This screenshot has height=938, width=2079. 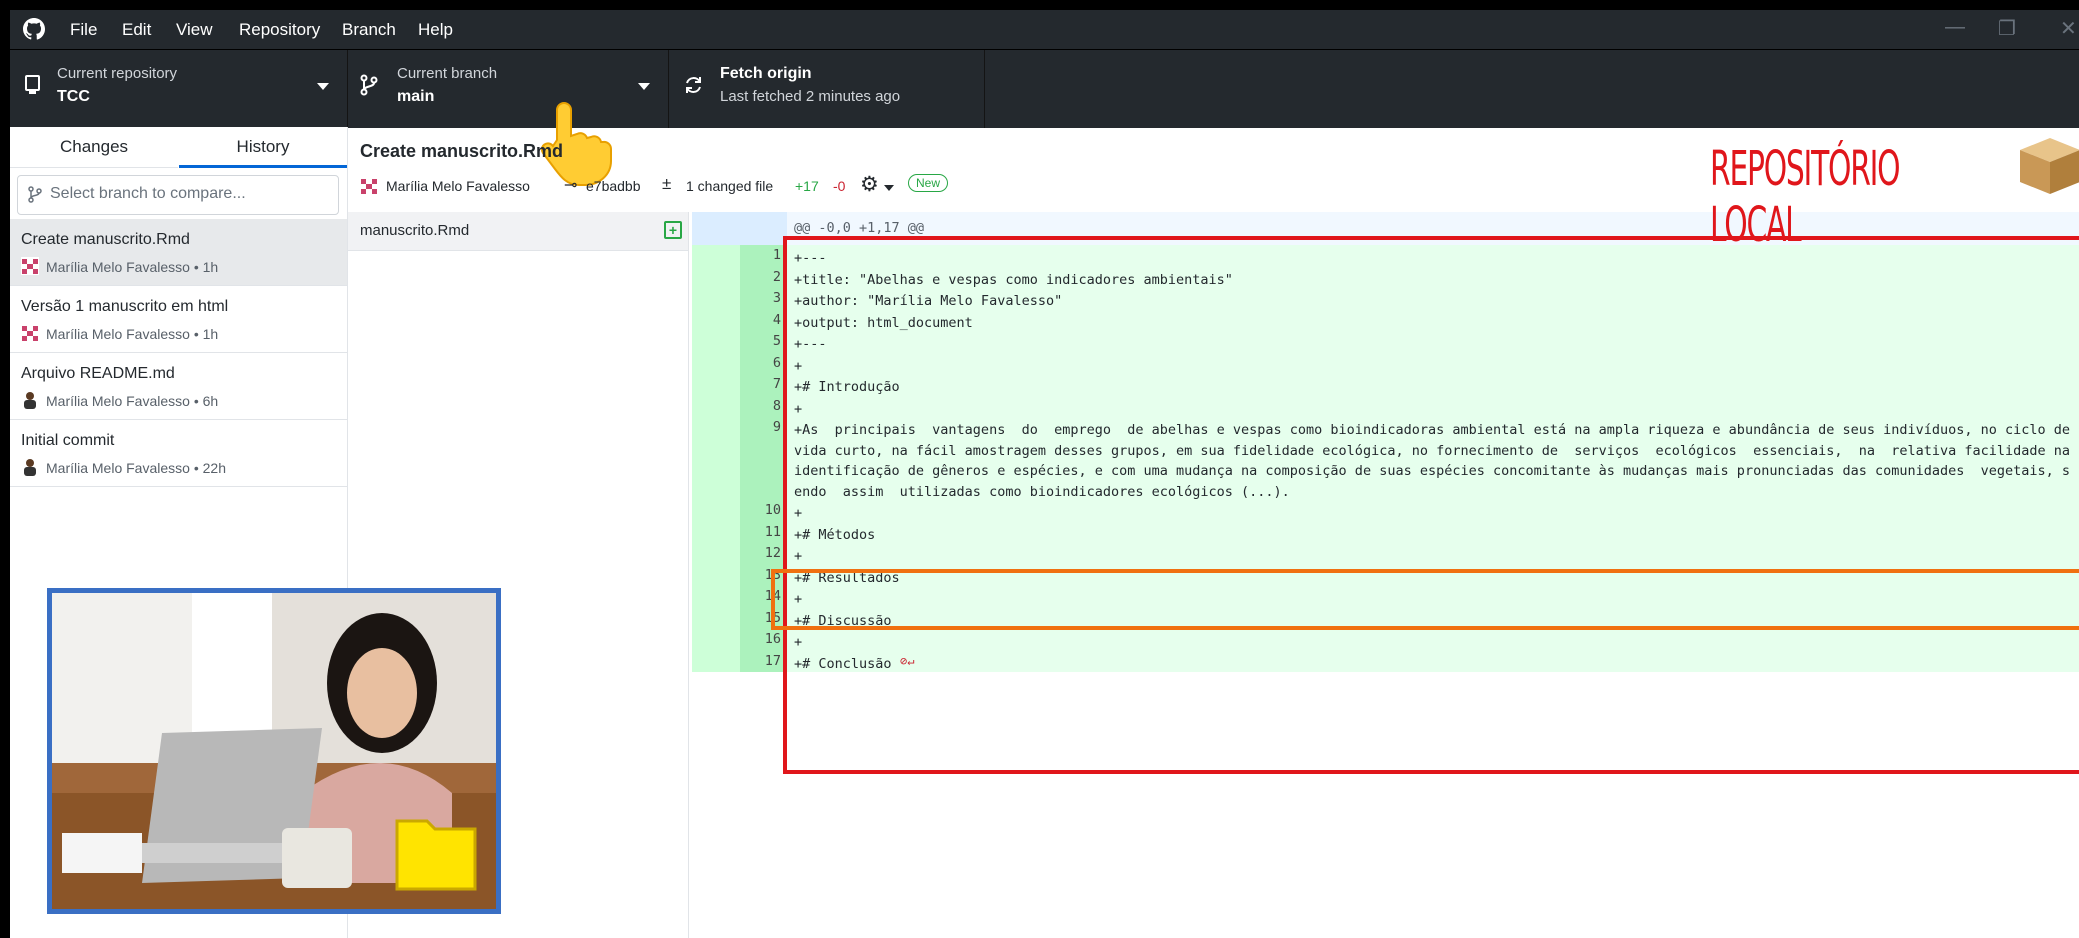 I want to click on line-gutter-new: 1, so click(x=763, y=256).